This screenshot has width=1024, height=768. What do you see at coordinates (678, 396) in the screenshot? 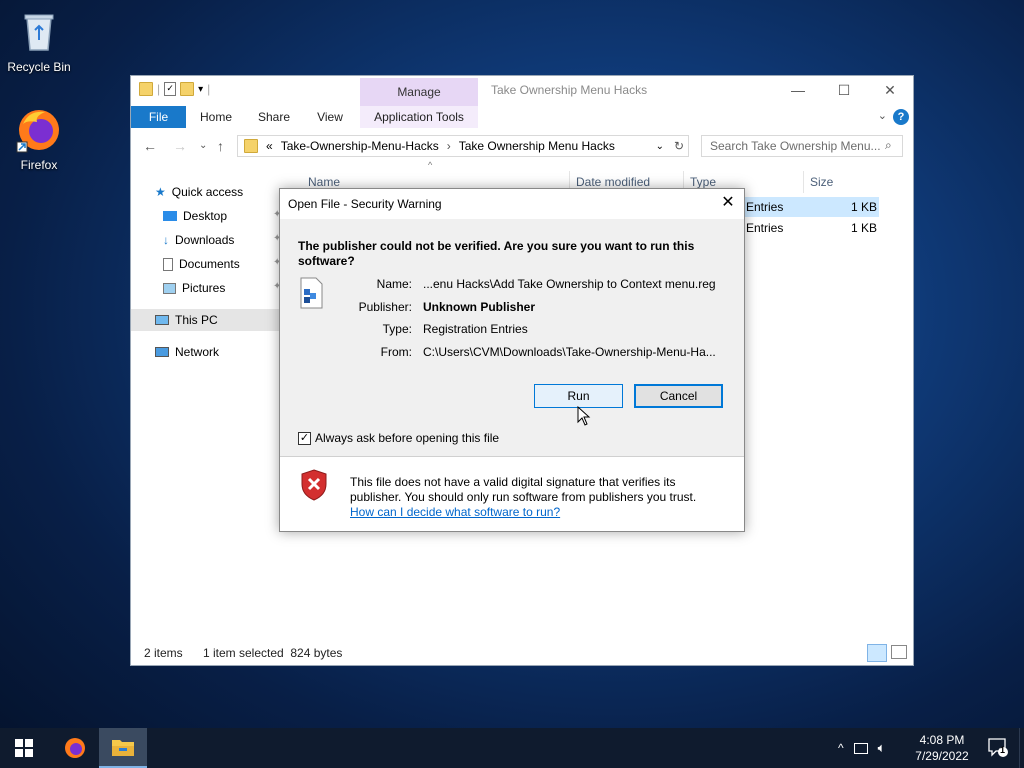
I see `cancel-button: Cancel` at bounding box center [678, 396].